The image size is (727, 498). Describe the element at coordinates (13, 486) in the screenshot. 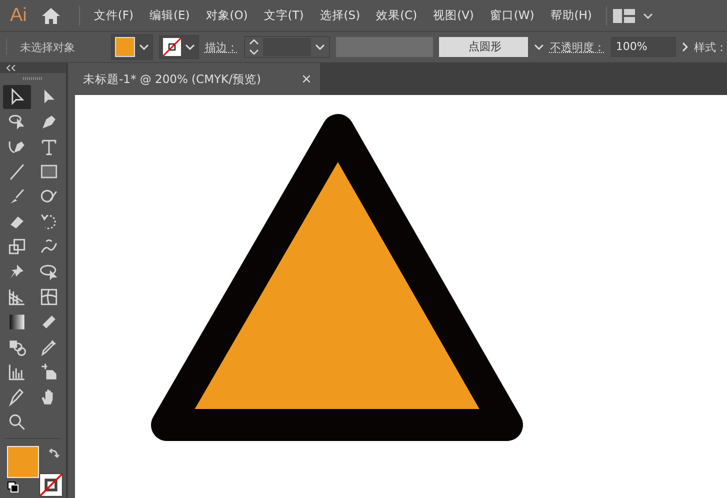

I see `default-colors-icon` at that location.